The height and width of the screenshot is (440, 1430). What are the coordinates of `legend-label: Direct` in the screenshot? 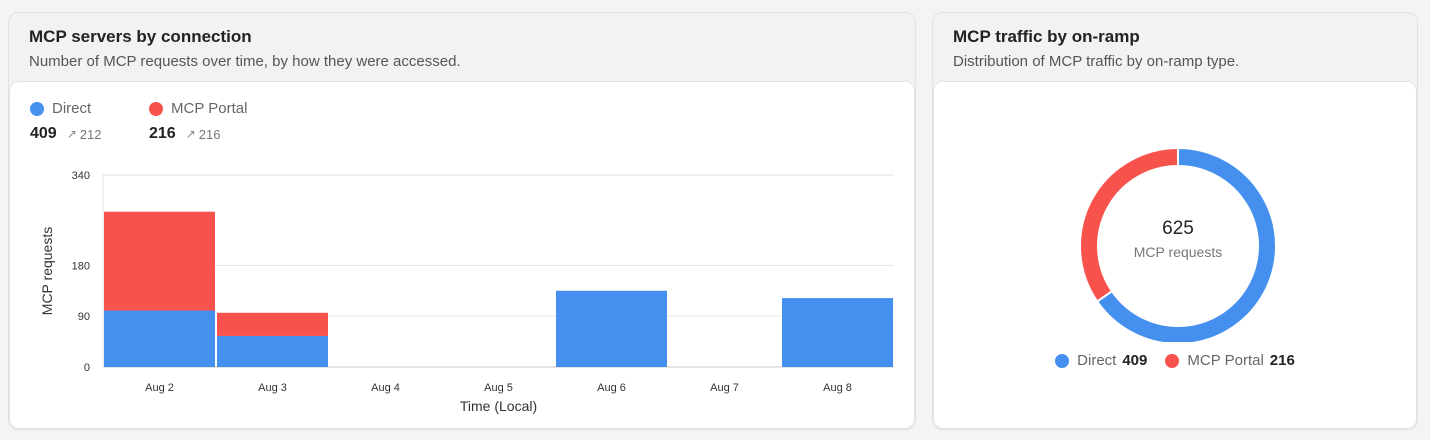 It's located at (1097, 360).